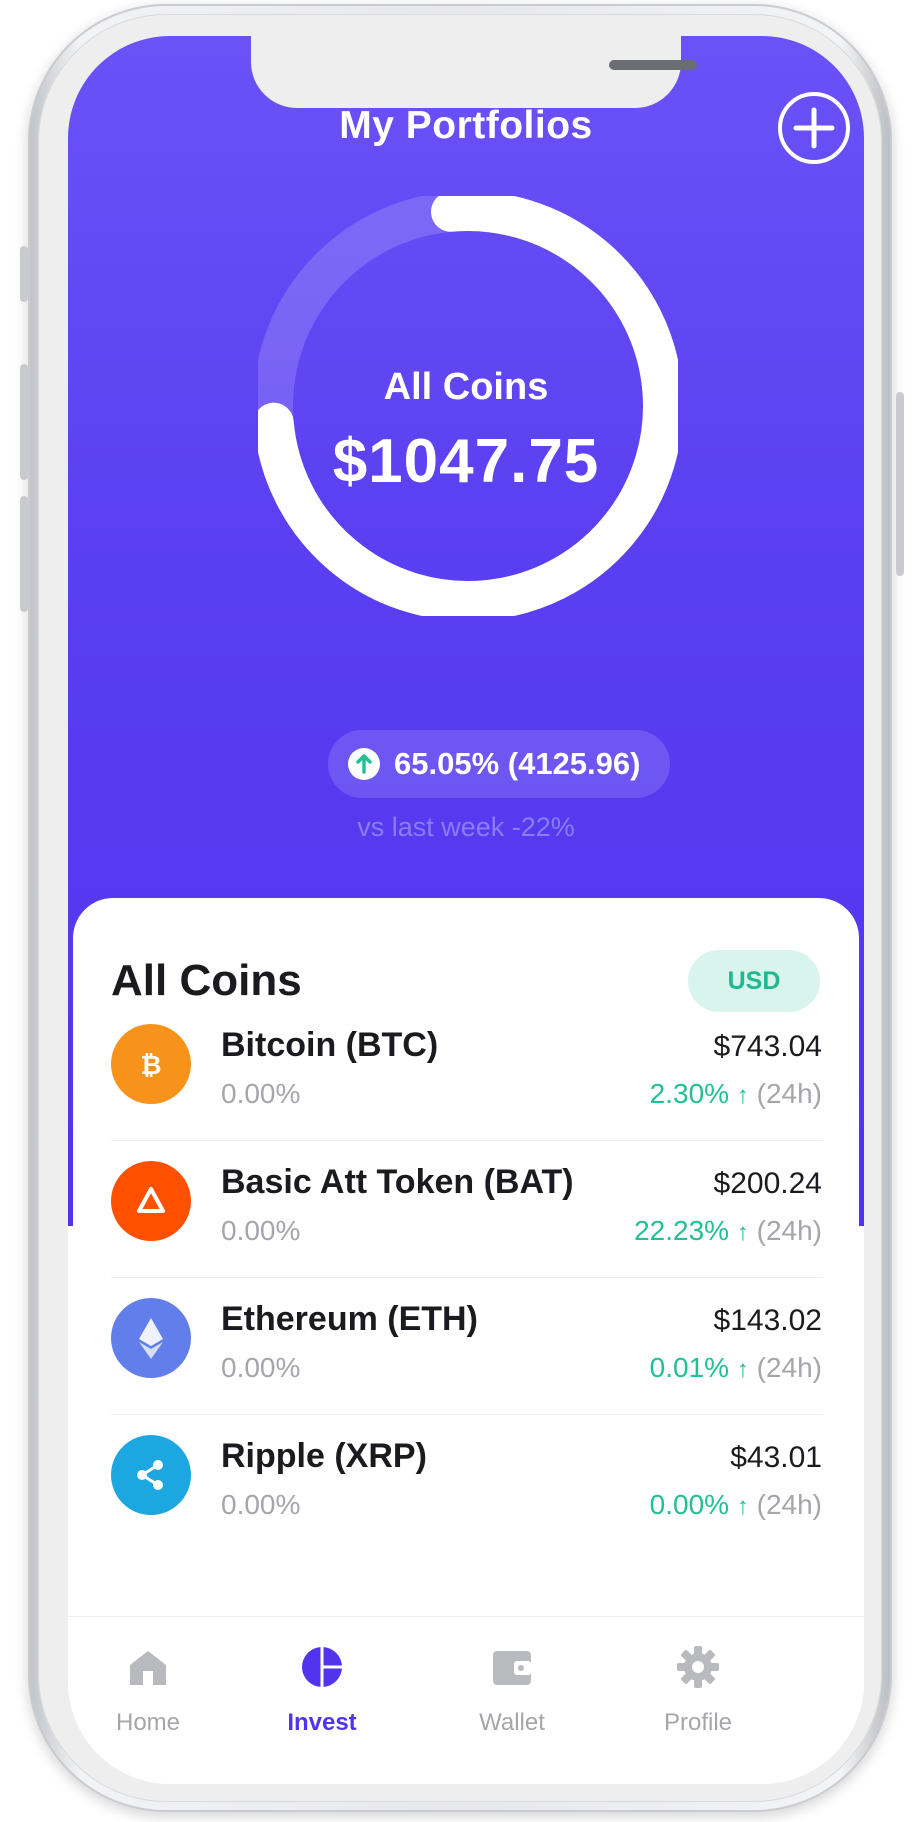 This screenshot has width=924, height=1822. Describe the element at coordinates (151, 1475) in the screenshot. I see `ripple-icon` at that location.